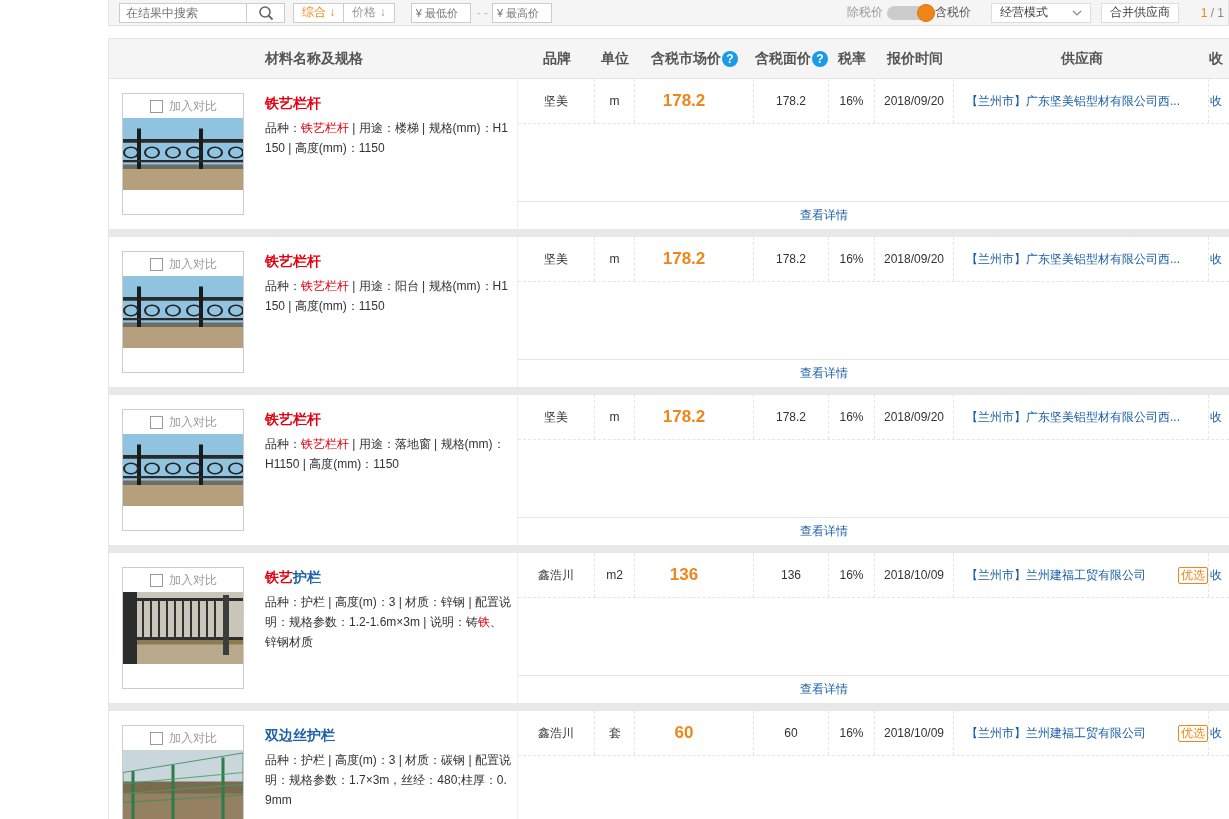 The height and width of the screenshot is (819, 1229). Describe the element at coordinates (1215, 58) in the screenshot. I see `column-header: 收` at that location.